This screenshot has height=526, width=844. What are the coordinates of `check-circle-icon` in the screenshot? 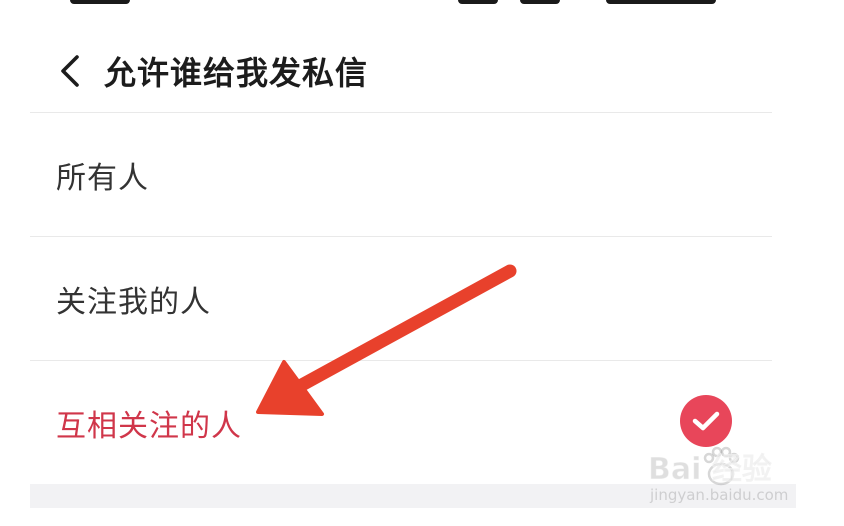 It's located at (706, 421).